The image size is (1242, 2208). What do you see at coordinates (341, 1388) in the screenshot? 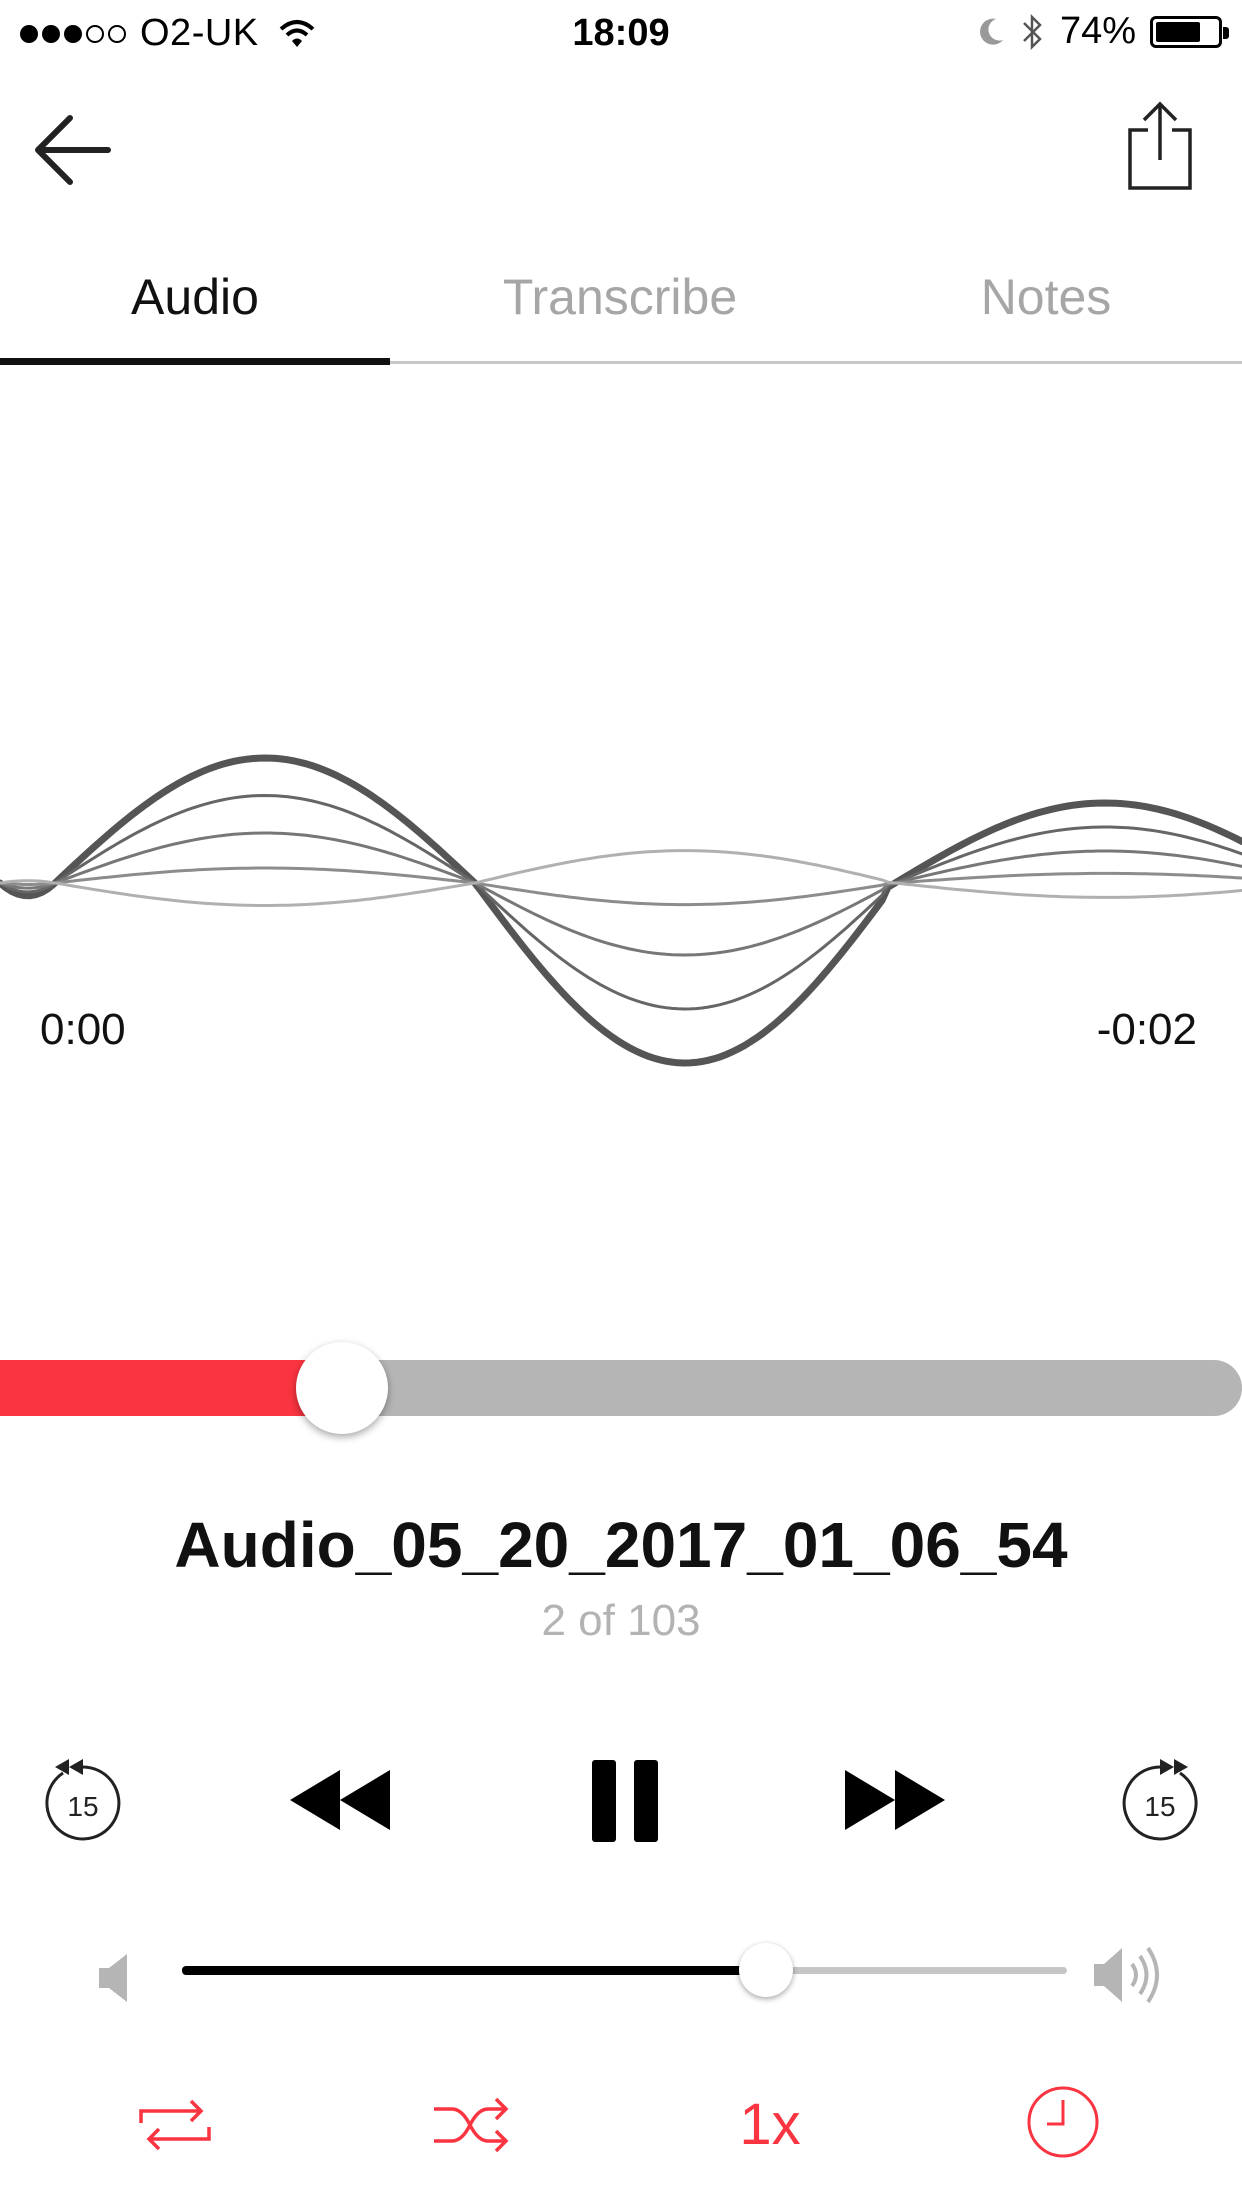
I see `progress-thumb` at bounding box center [341, 1388].